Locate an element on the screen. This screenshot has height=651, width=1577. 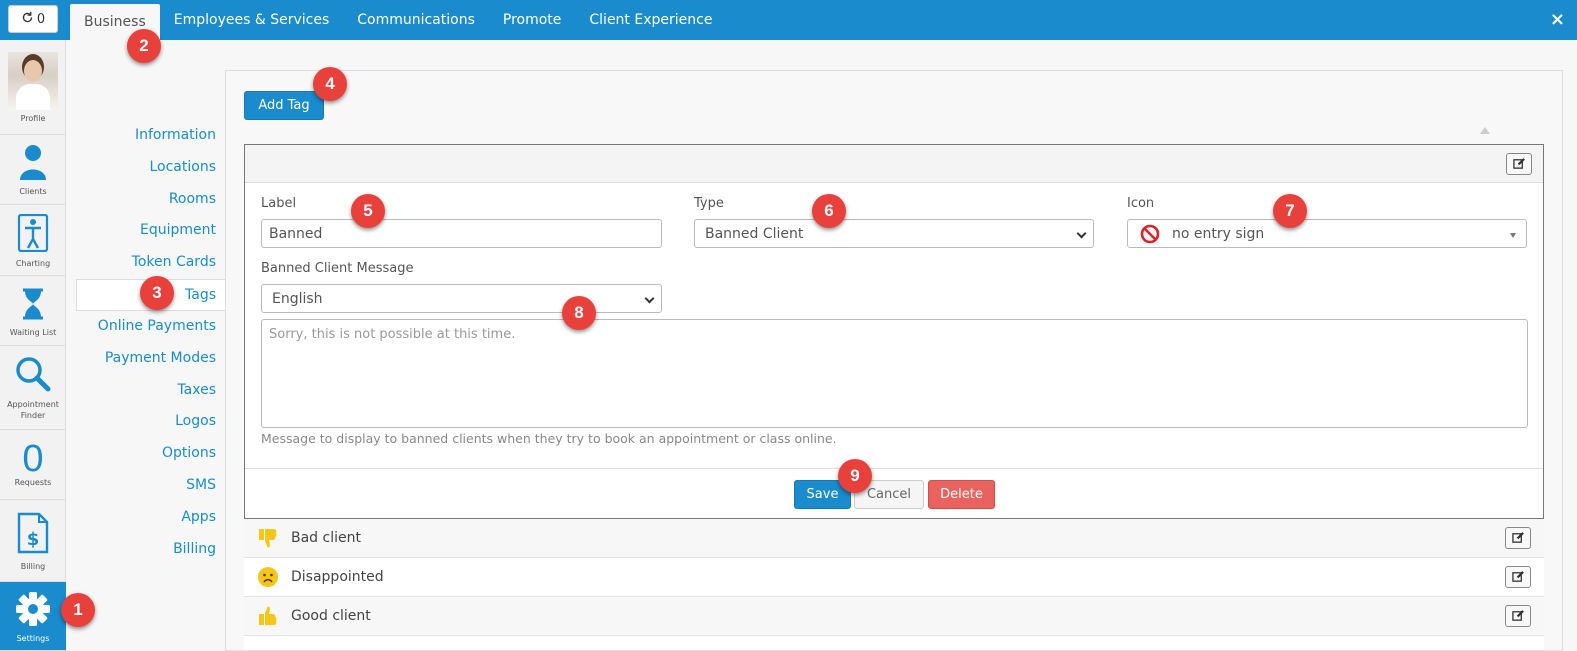
icon-caption: Icon is located at coordinates (1141, 203).